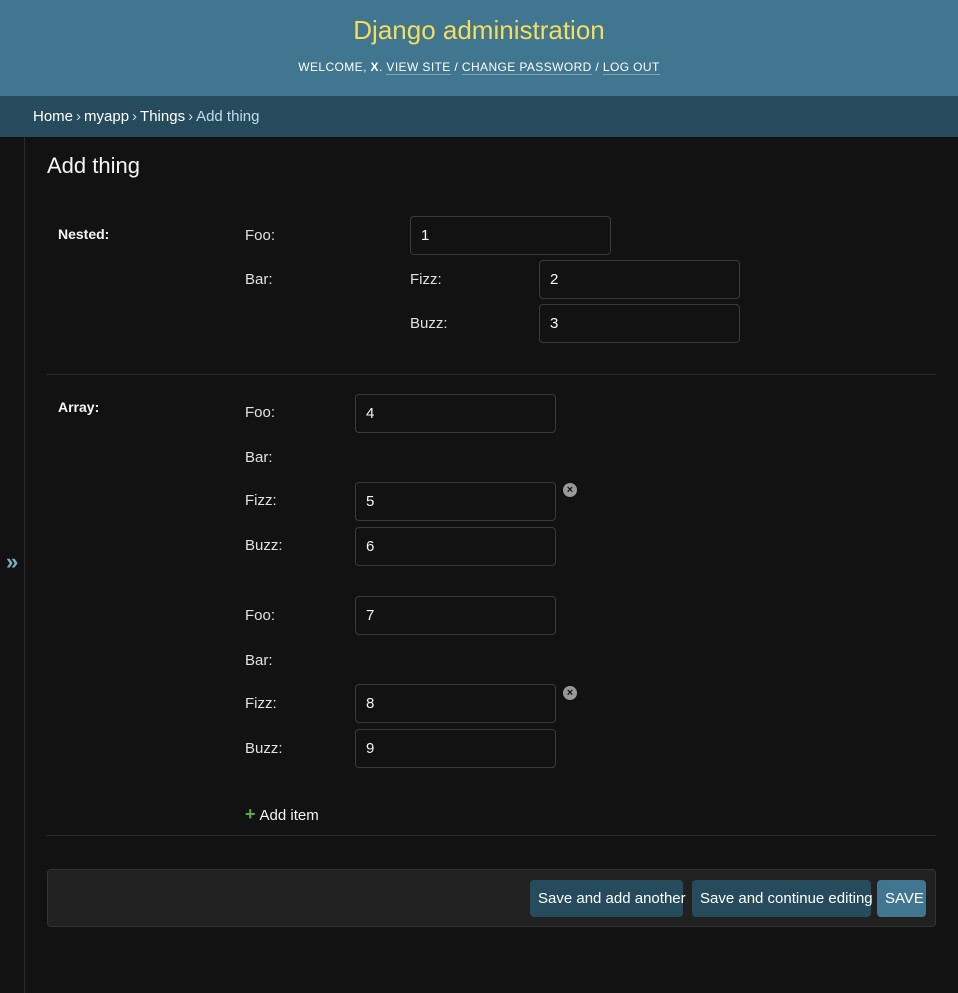 The image size is (958, 993). I want to click on nested-foo-input: 1, so click(510, 235).